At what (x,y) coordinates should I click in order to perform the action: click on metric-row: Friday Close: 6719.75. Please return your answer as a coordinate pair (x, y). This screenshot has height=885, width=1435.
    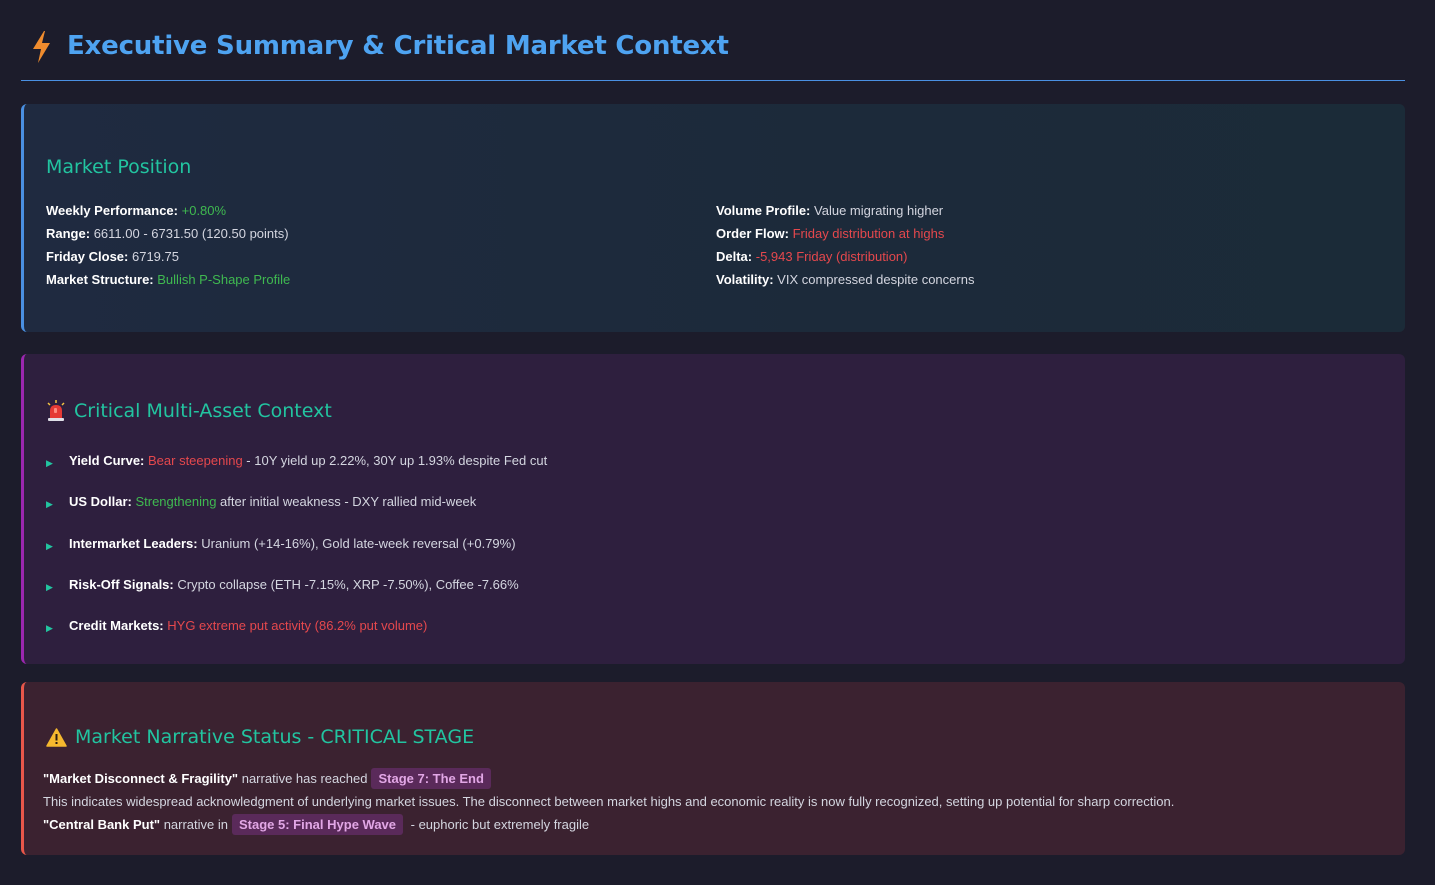
    Looking at the image, I should click on (112, 256).